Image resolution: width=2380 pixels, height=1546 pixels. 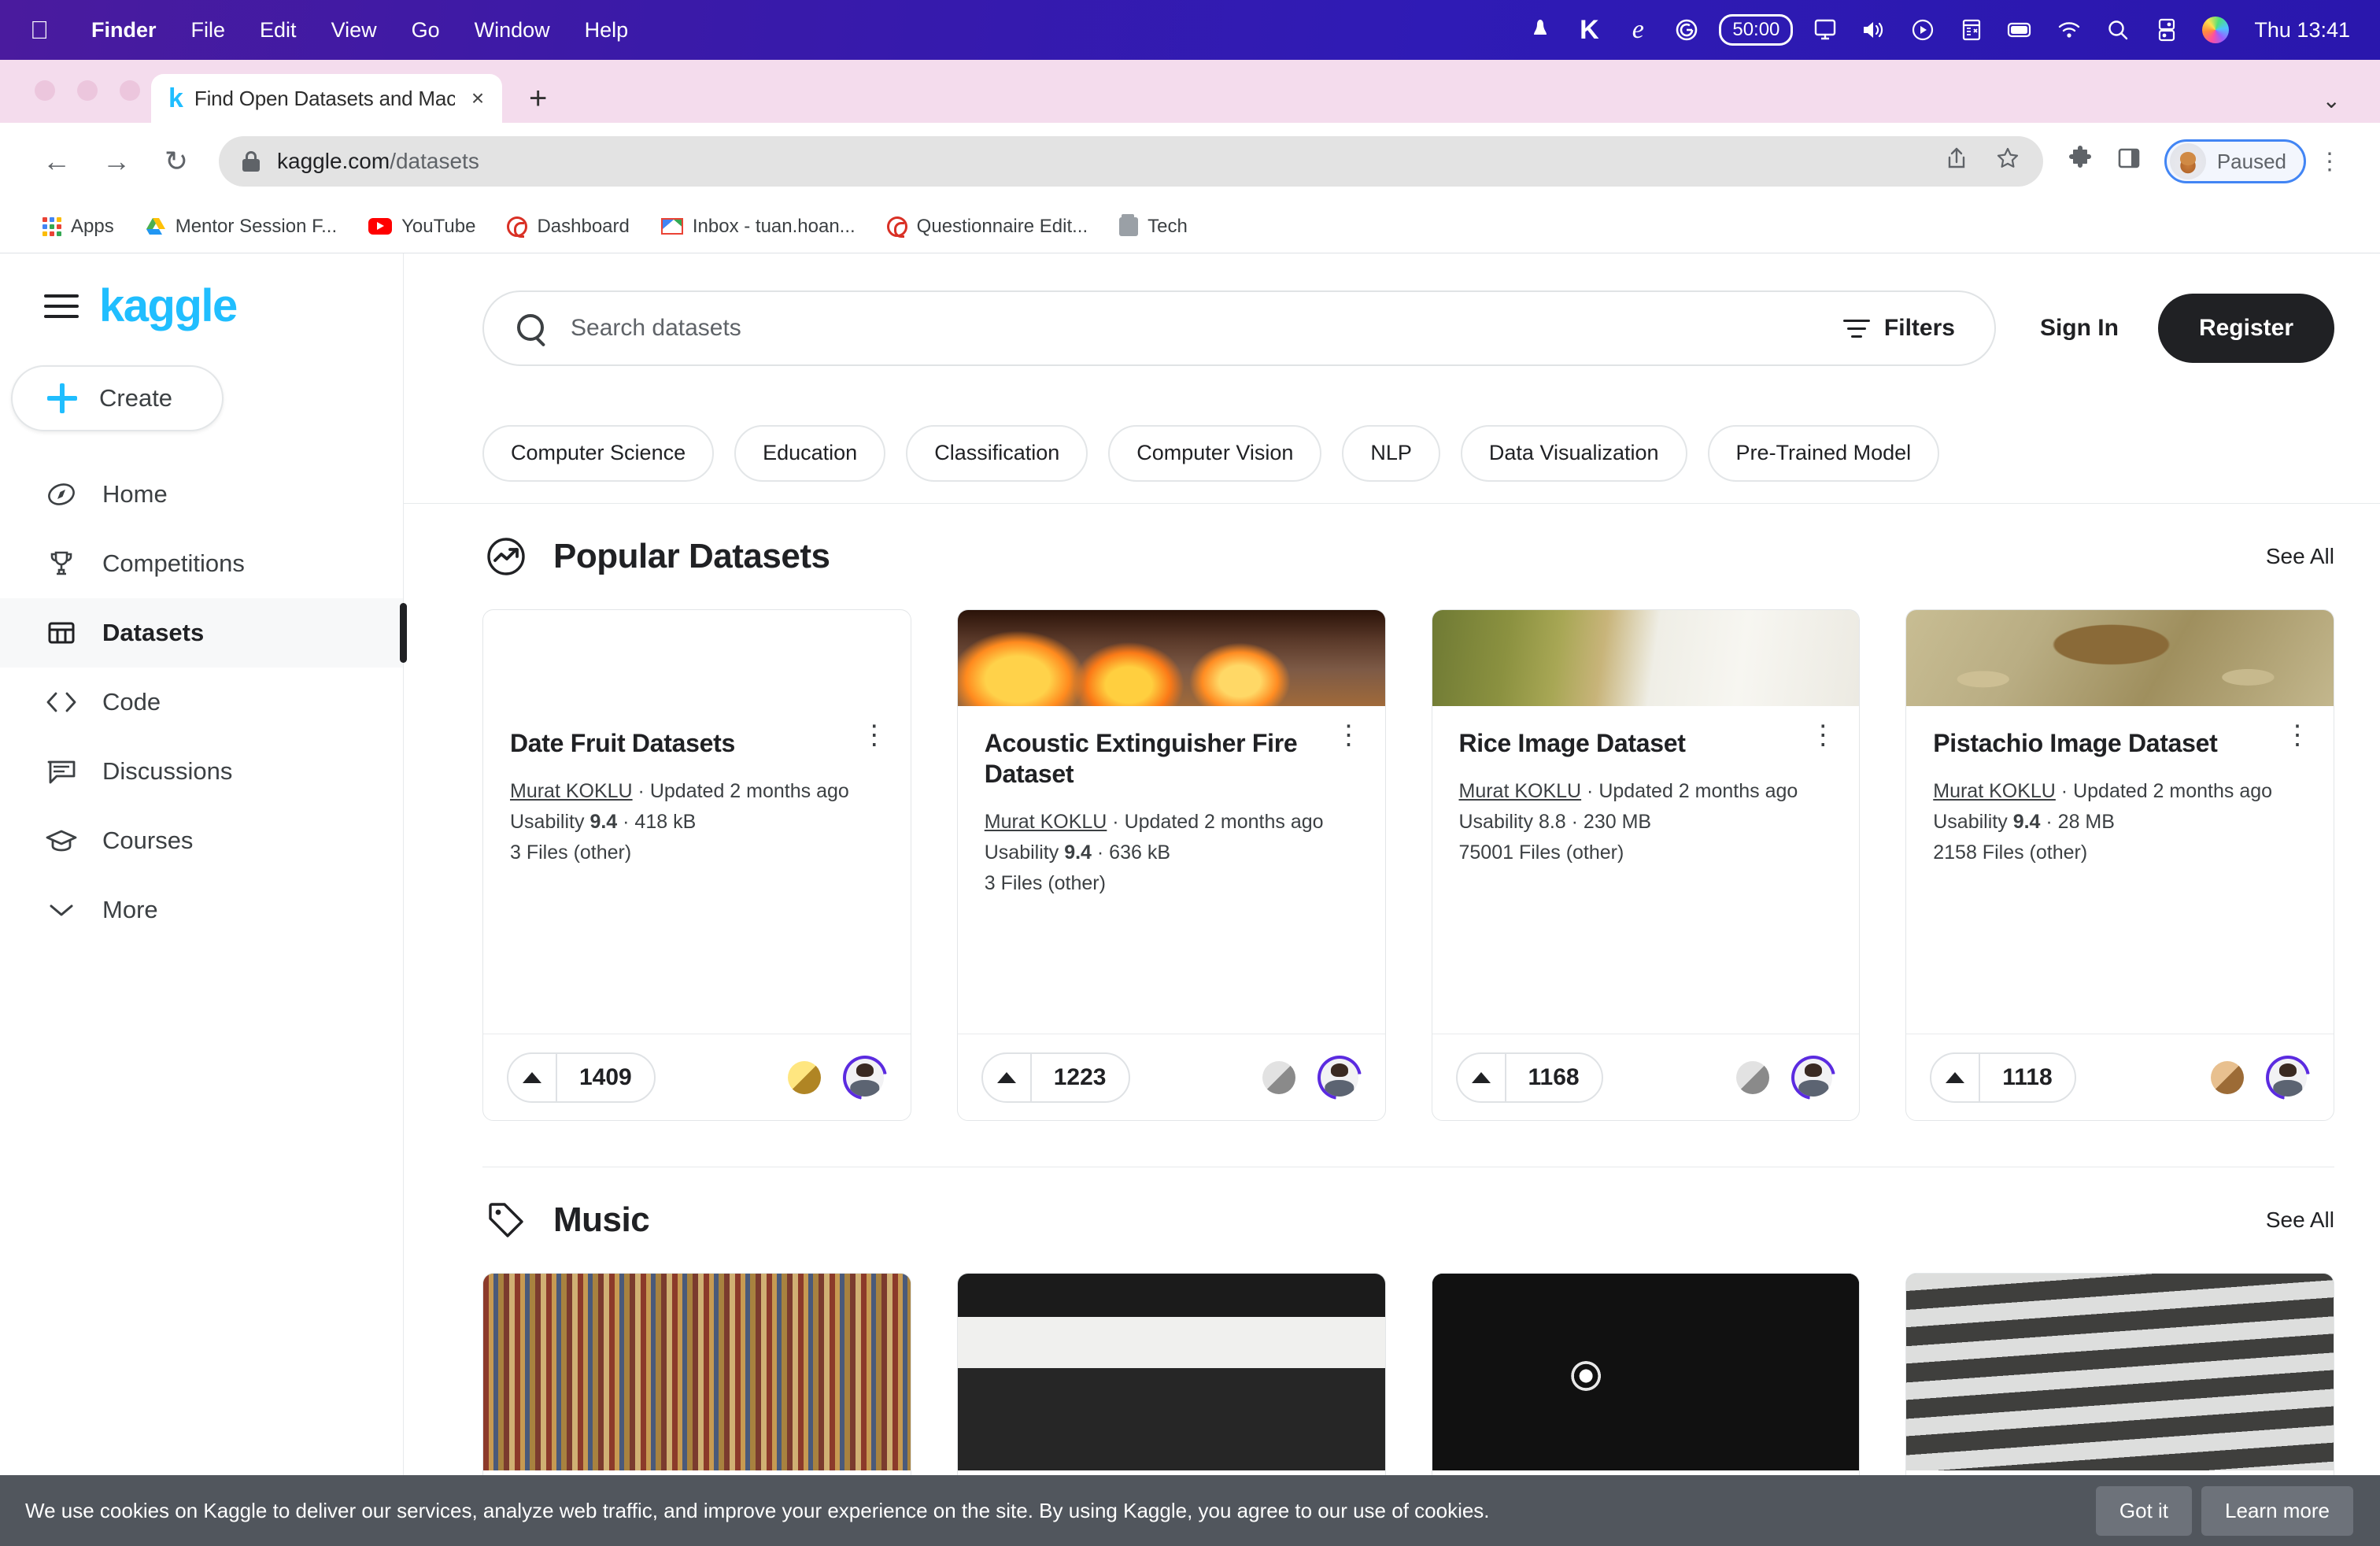 What do you see at coordinates (2003, 1077) in the screenshot?
I see `upvote-control: 1118` at bounding box center [2003, 1077].